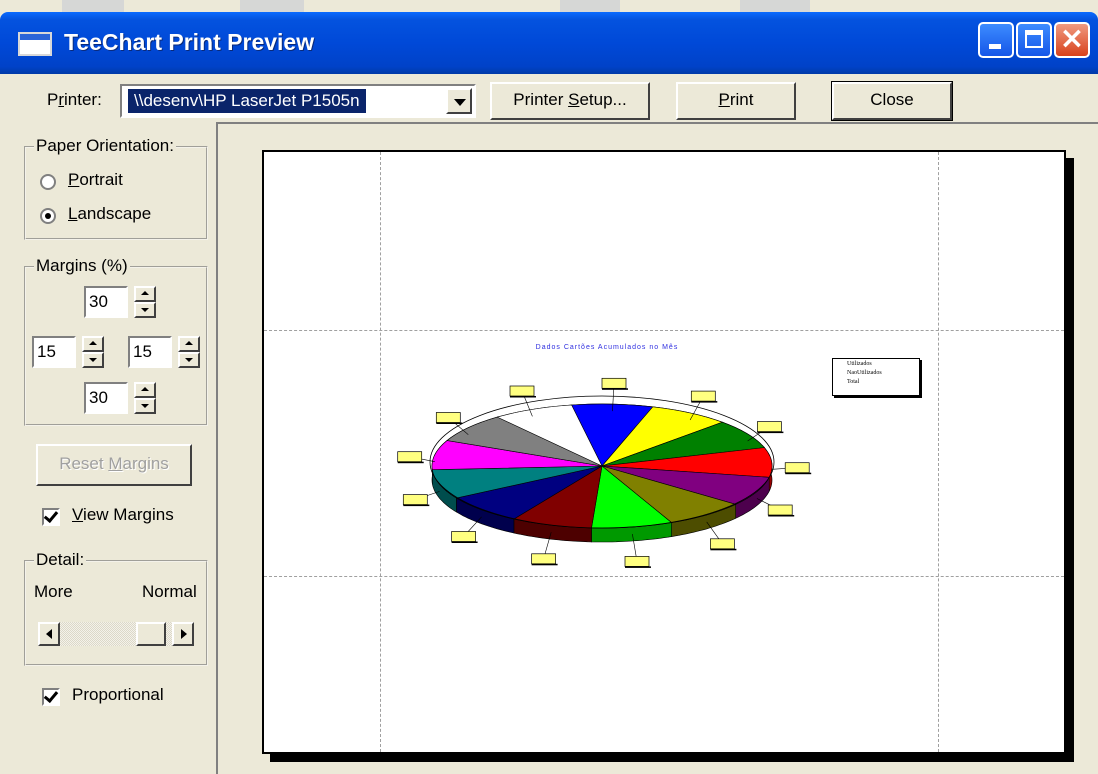 This screenshot has width=1098, height=774. I want to click on landscape-rest: andscape, so click(114, 213).